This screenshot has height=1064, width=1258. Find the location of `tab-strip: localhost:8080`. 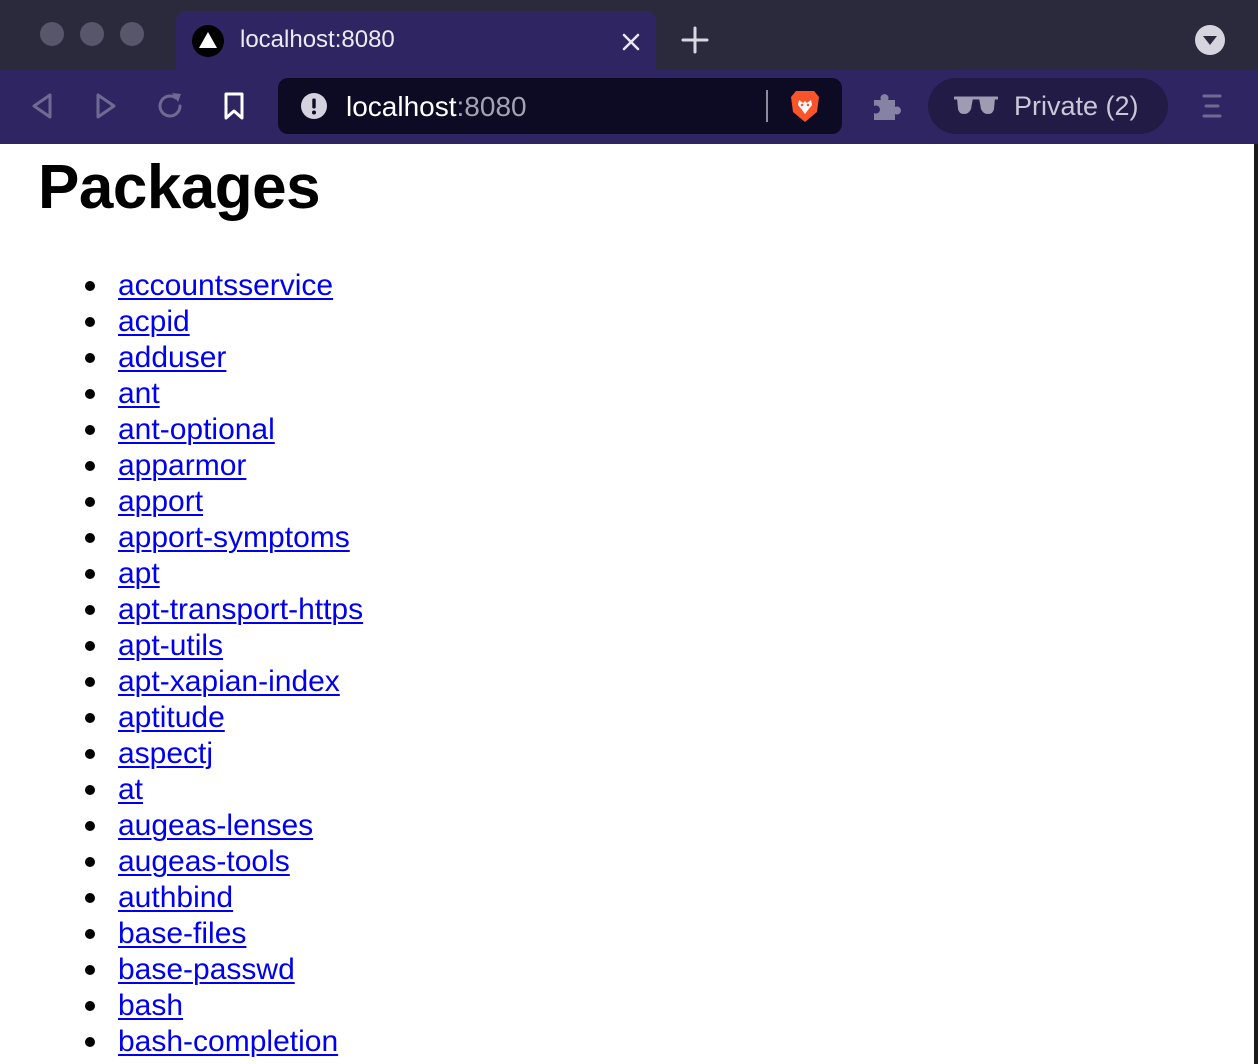

tab-strip: localhost:8080 is located at coordinates (629, 35).